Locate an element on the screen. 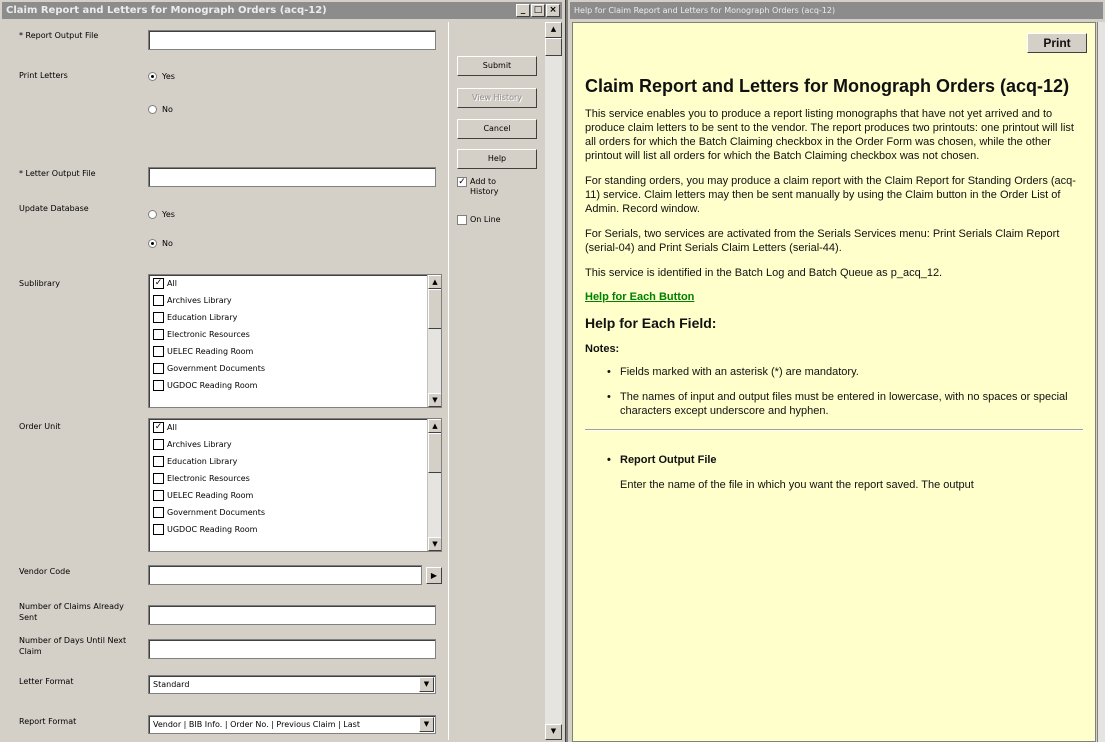  update-database-yes-radio: Yes is located at coordinates (161, 214).